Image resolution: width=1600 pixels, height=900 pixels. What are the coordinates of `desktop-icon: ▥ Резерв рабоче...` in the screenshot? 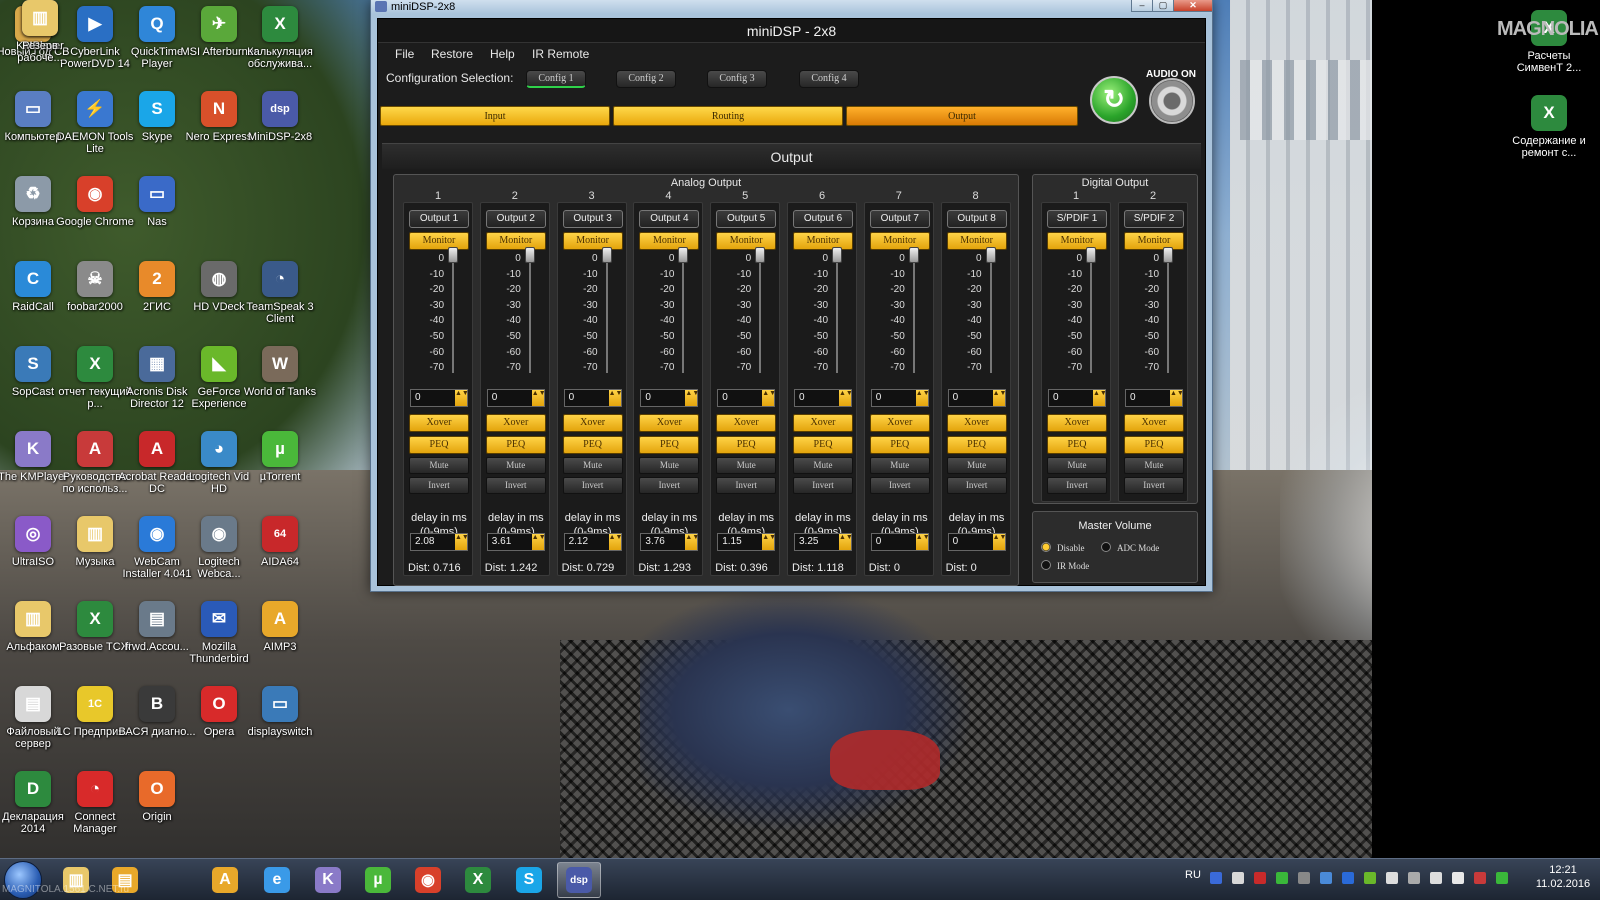 It's located at (40, 32).